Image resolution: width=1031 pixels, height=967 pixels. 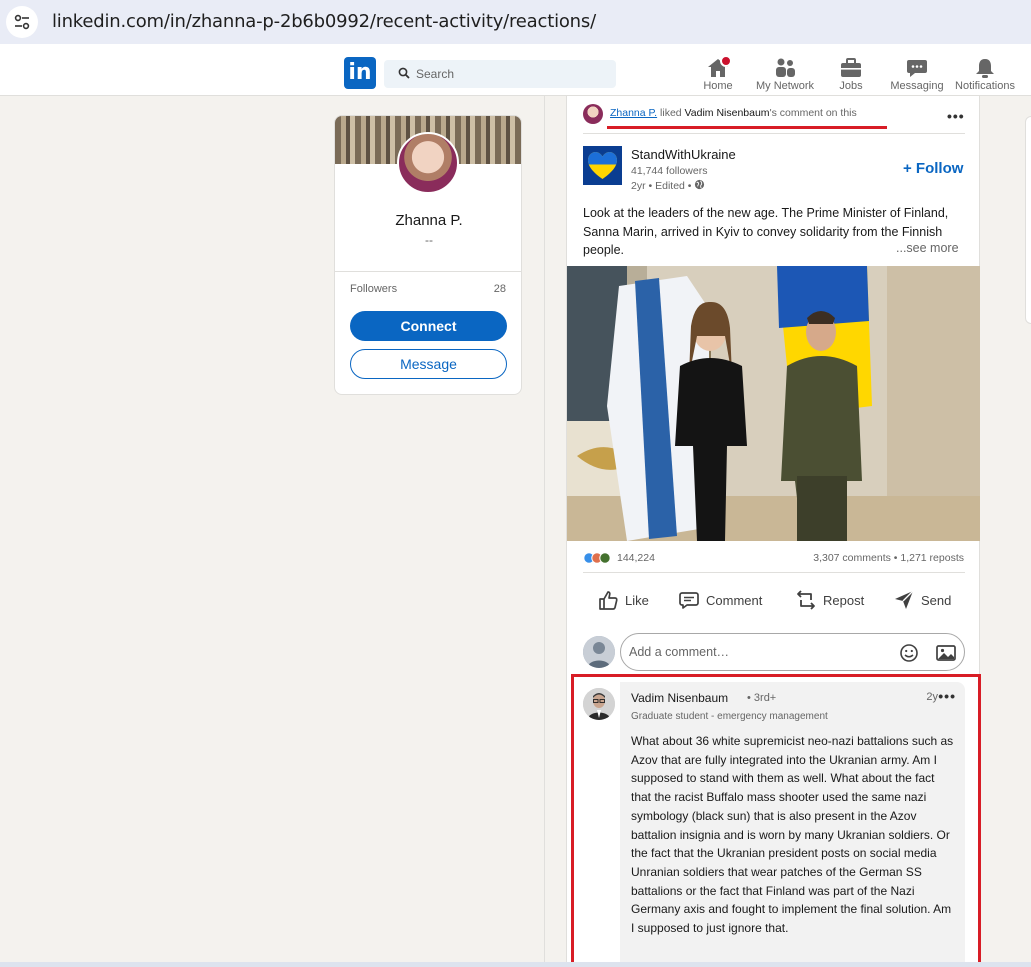 What do you see at coordinates (360, 73) in the screenshot?
I see `linkedin-logo: in` at bounding box center [360, 73].